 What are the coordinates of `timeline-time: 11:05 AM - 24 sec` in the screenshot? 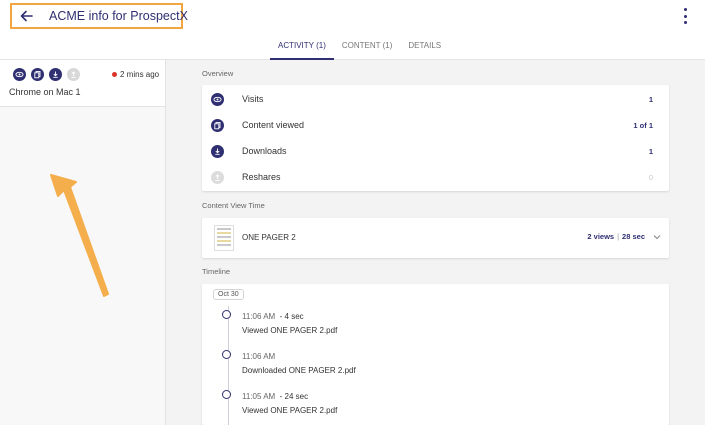 It's located at (275, 396).